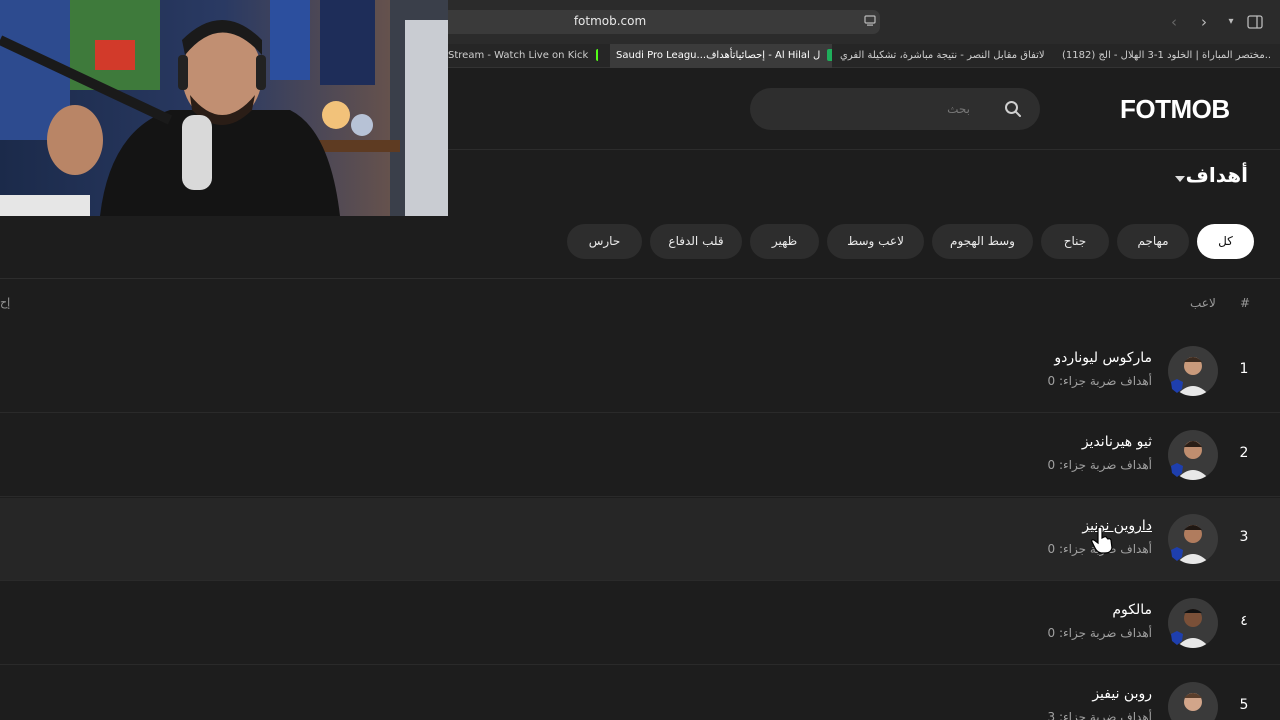 This screenshot has width=1280, height=720. Describe the element at coordinates (1193, 701) in the screenshot. I see `player-avatar` at that location.